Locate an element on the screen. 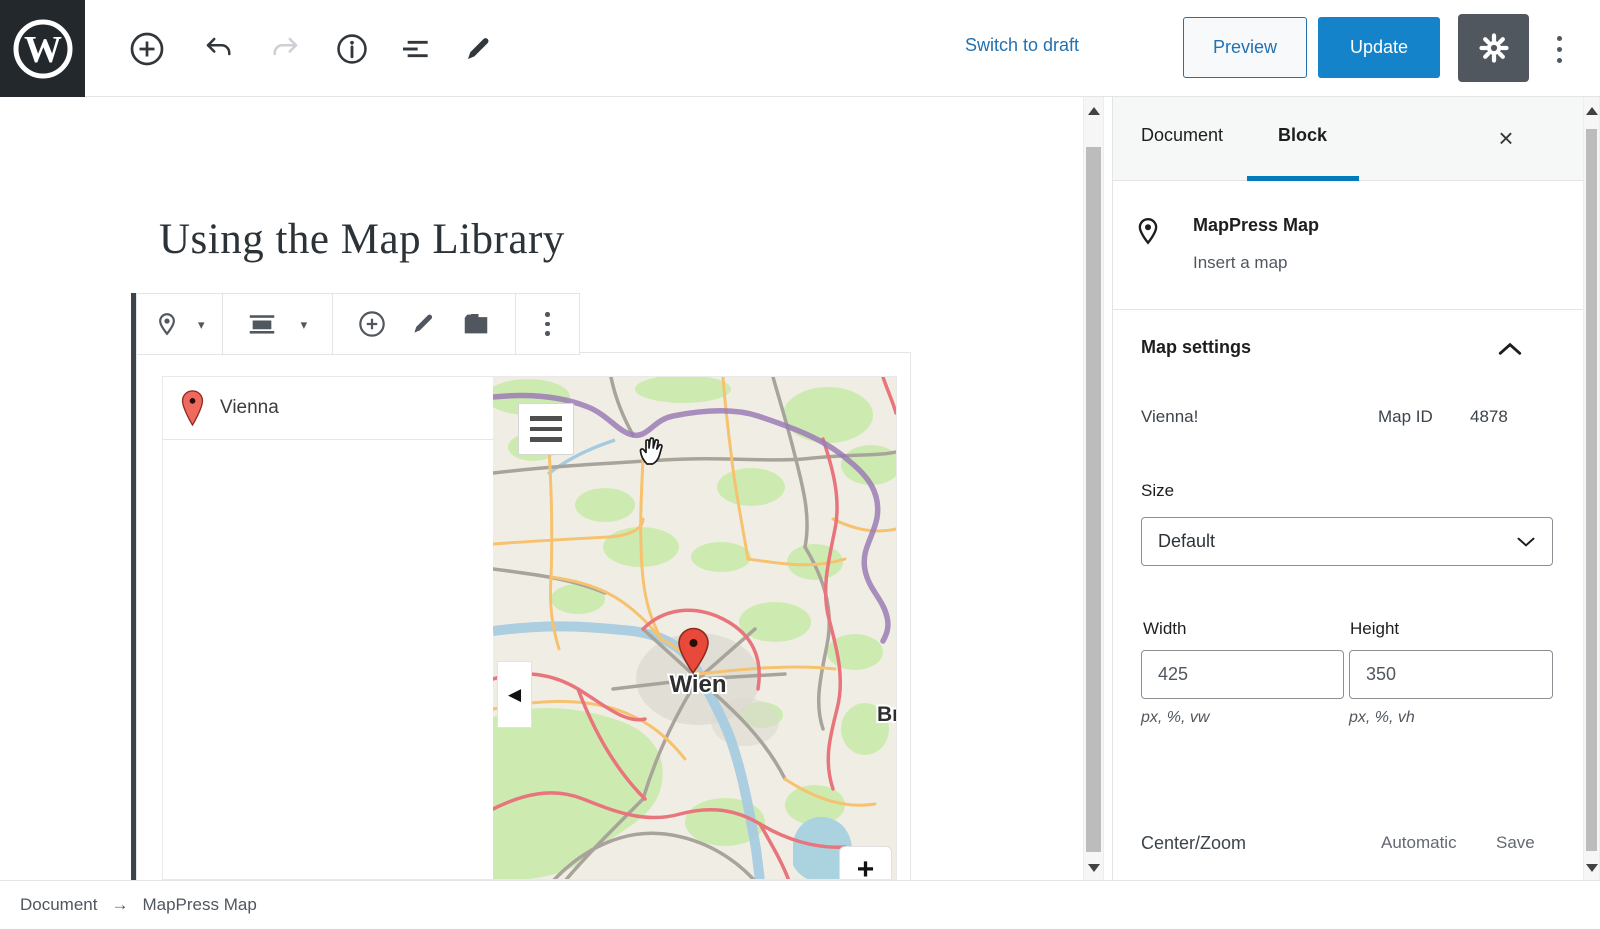  preview-button: Preview is located at coordinates (1245, 47).